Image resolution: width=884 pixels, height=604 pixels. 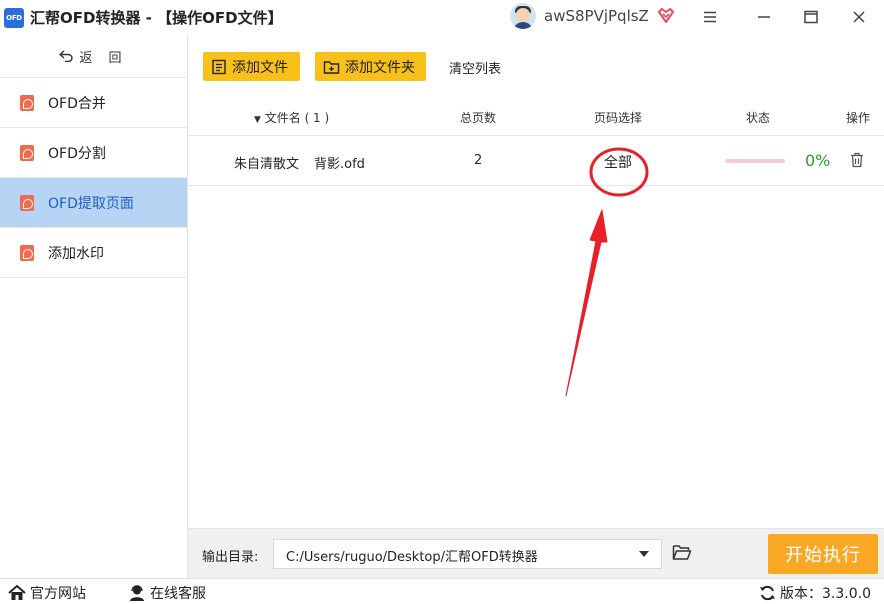 What do you see at coordinates (380, 67) in the screenshot?
I see `add-folder-label: 添加文件夹` at bounding box center [380, 67].